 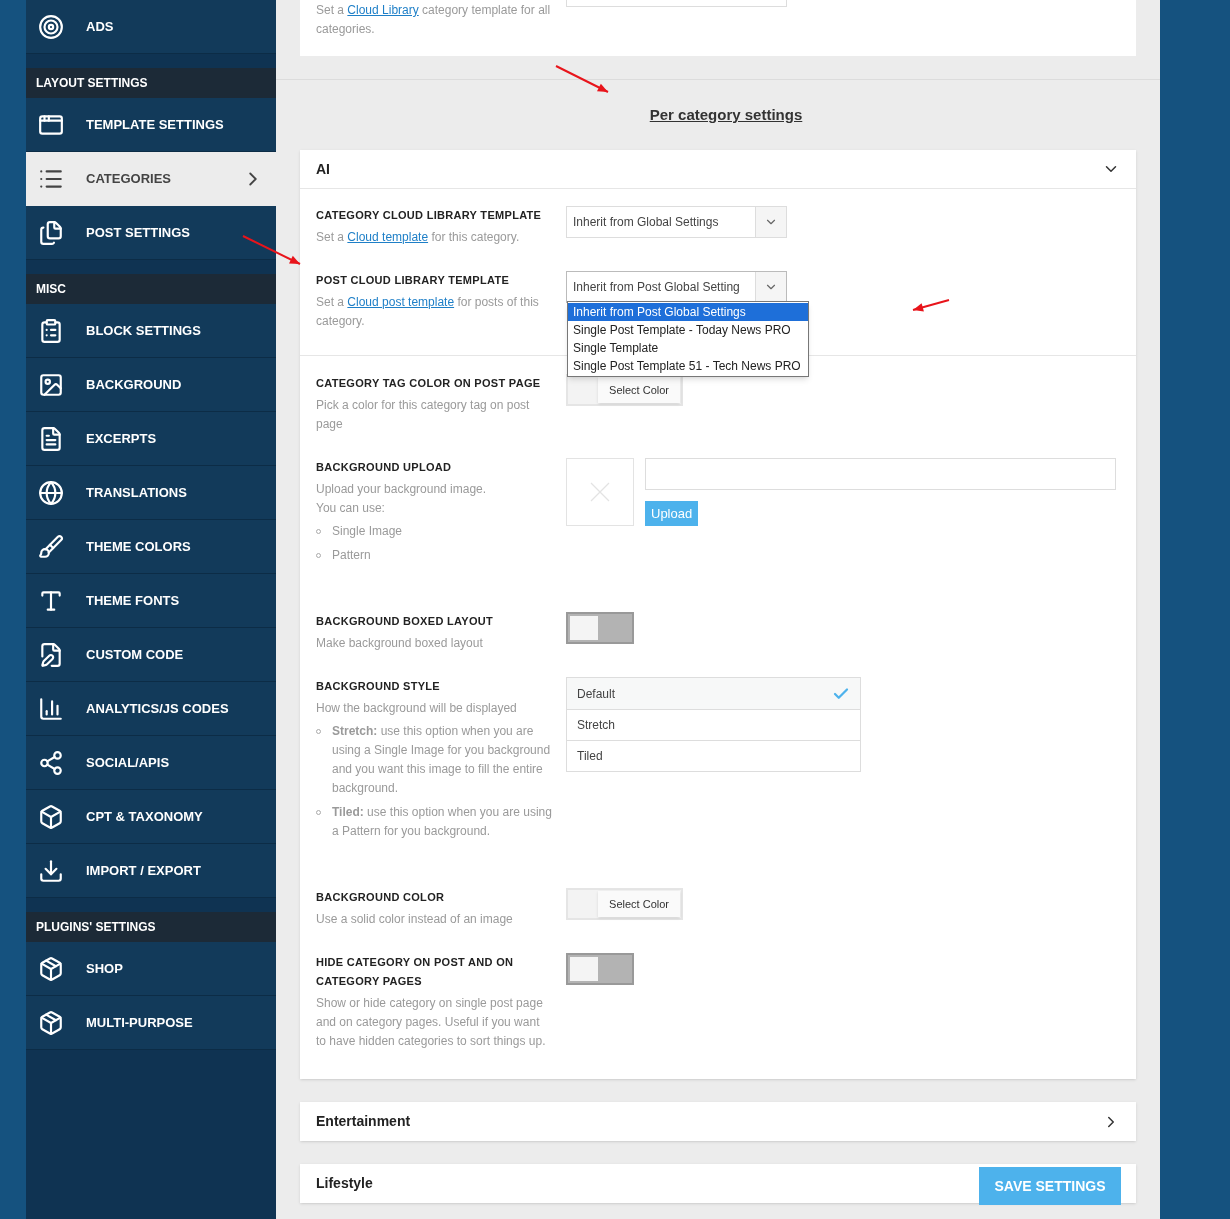 I want to click on field-description: Show or hide category on single post page and on category pages. Useful if you want to have hidden categories to sort things up., so click(x=431, y=1022).